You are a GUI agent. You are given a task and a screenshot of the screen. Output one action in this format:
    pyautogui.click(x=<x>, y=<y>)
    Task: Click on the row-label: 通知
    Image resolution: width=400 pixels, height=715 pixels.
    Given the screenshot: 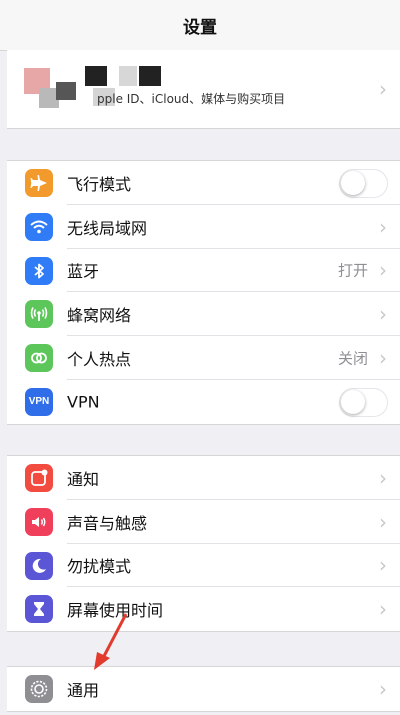 What is the action you would take?
    pyautogui.click(x=83, y=479)
    